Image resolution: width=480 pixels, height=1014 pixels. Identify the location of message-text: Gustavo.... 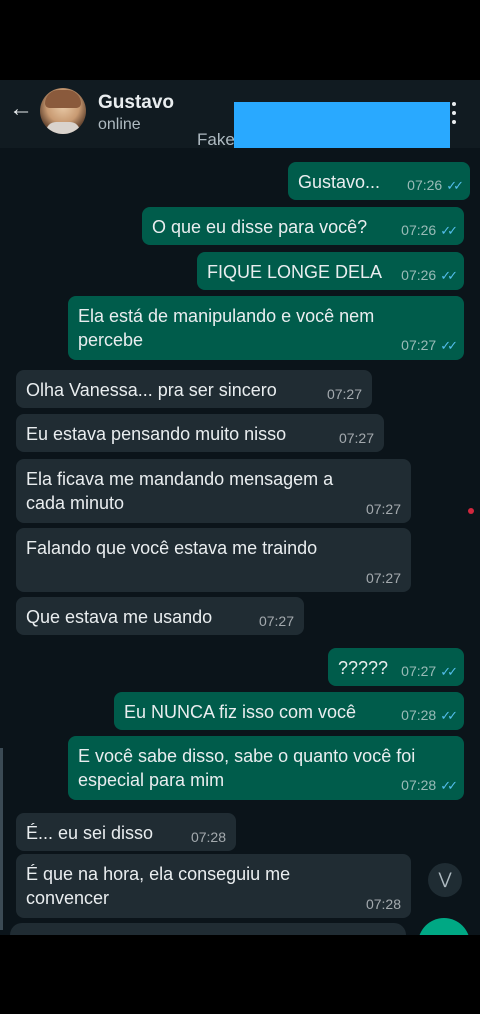
(339, 182).